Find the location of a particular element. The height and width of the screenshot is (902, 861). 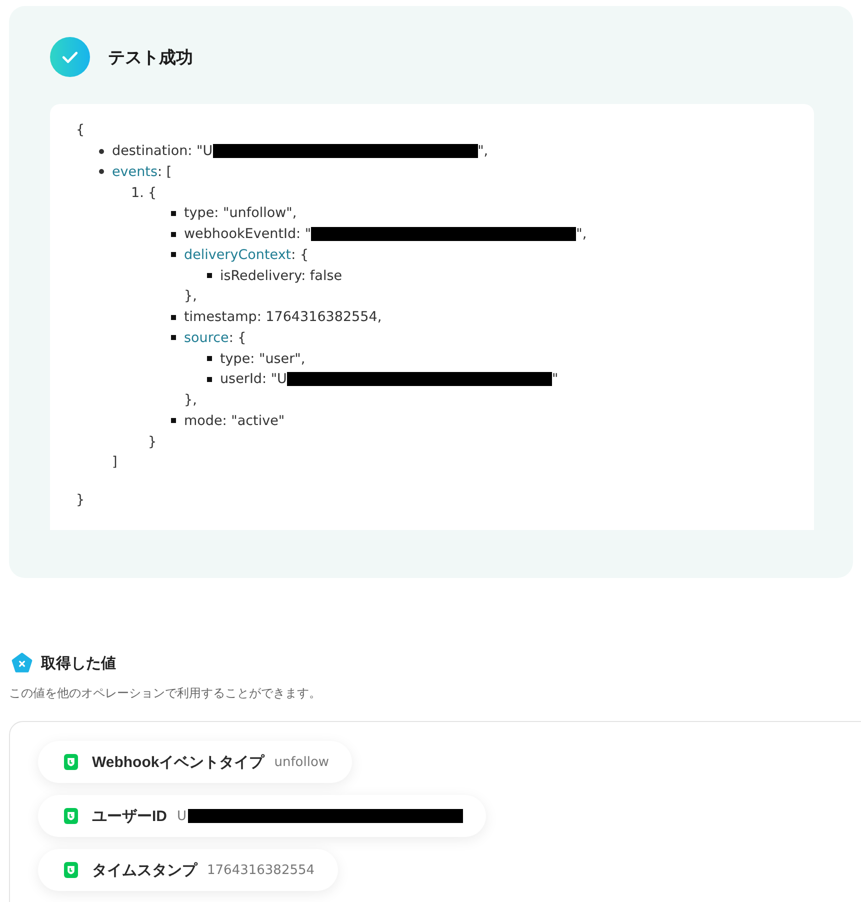

value-text: U is located at coordinates (182, 816).